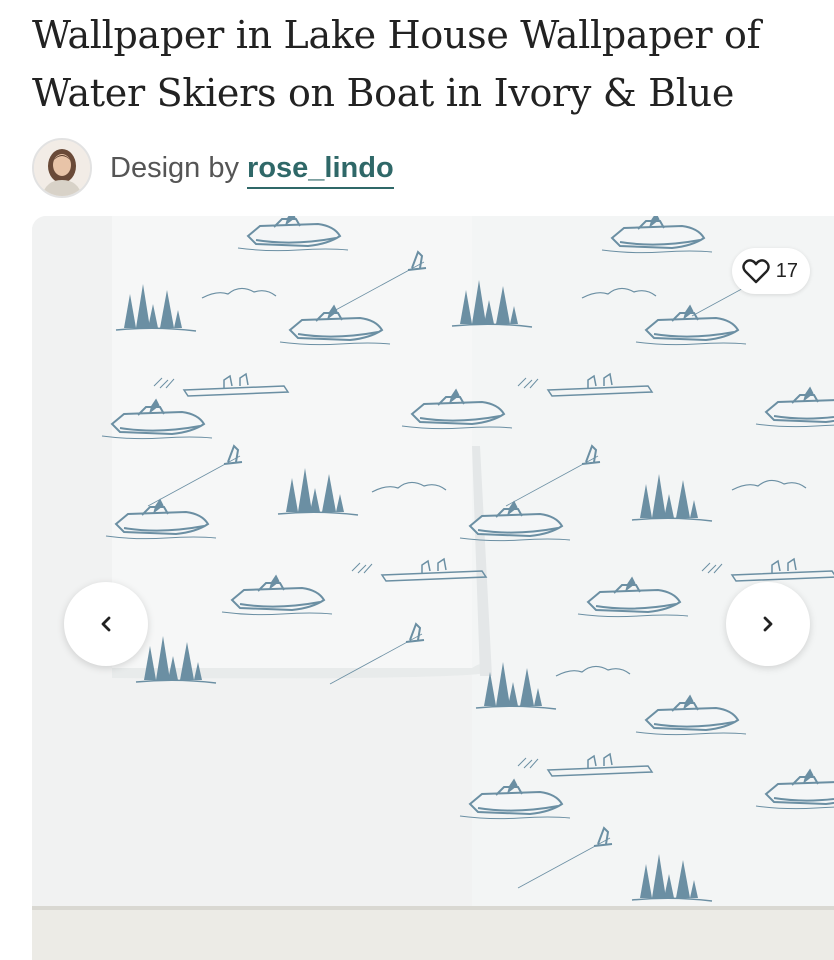  What do you see at coordinates (786, 270) in the screenshot?
I see `favorite-count: 17` at bounding box center [786, 270].